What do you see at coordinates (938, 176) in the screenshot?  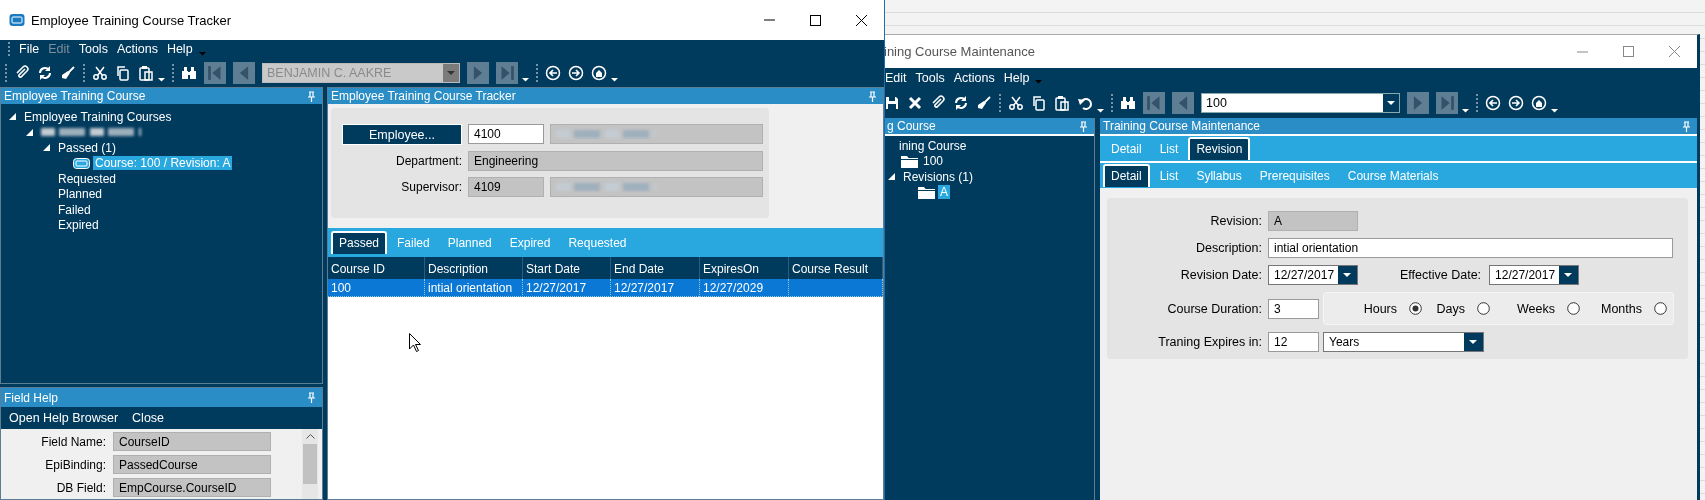 I see `tree-item: Revisions (1)` at bounding box center [938, 176].